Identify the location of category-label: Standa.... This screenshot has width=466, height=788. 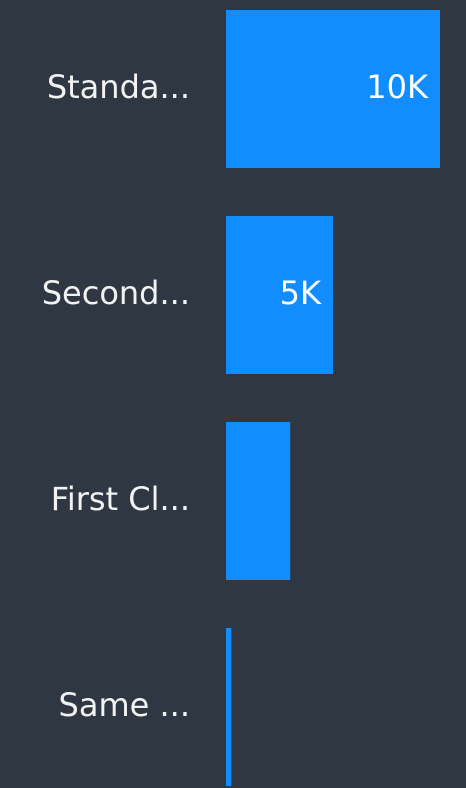
(118, 87).